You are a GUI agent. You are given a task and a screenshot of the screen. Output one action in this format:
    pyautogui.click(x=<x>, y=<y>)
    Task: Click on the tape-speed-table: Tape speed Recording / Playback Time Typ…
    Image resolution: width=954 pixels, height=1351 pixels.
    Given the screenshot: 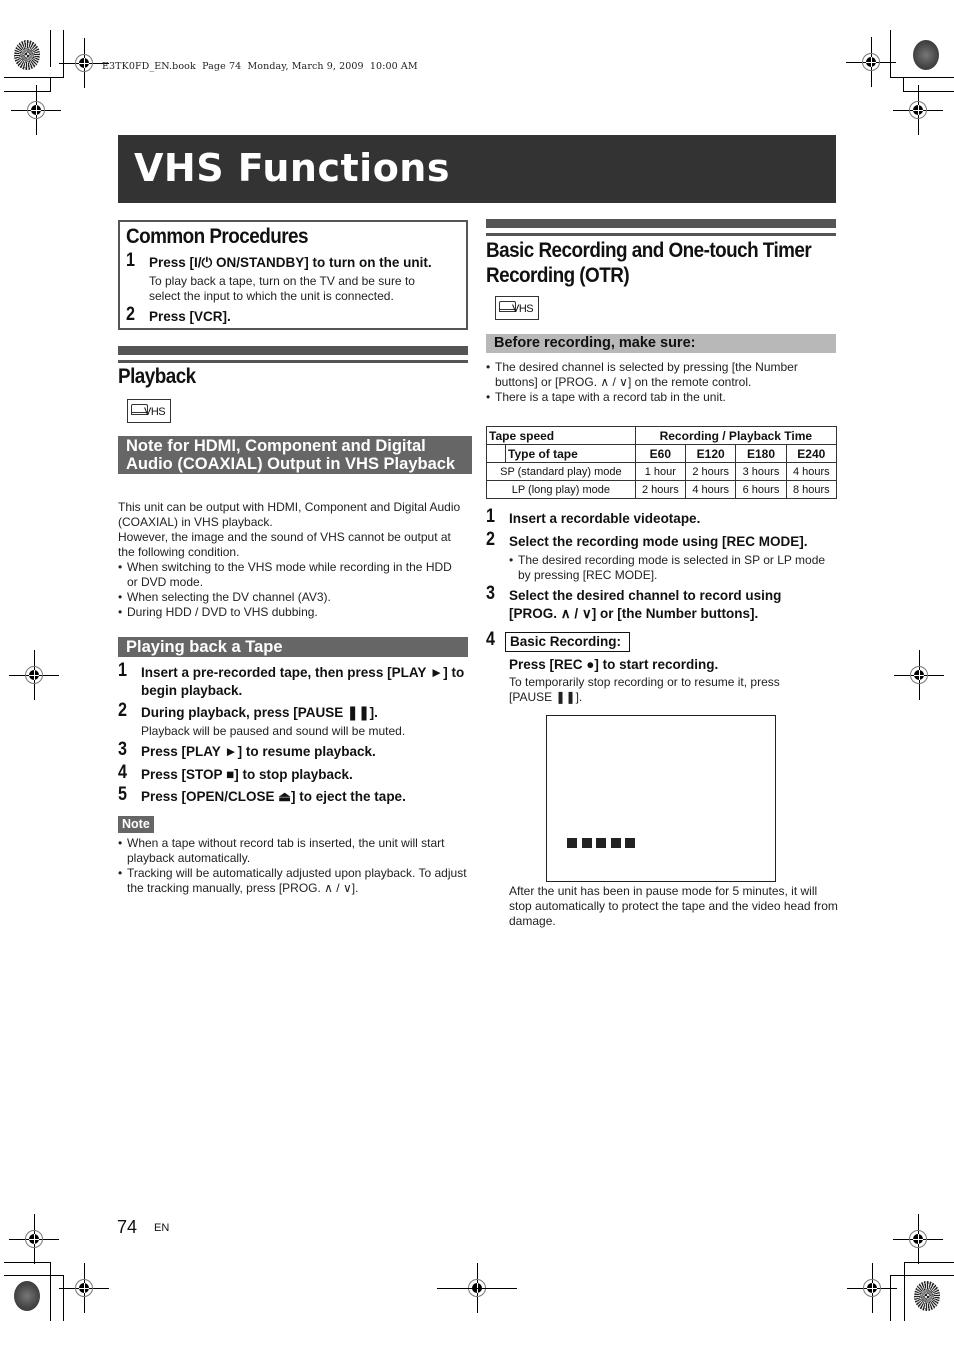 What is the action you would take?
    pyautogui.click(x=662, y=462)
    